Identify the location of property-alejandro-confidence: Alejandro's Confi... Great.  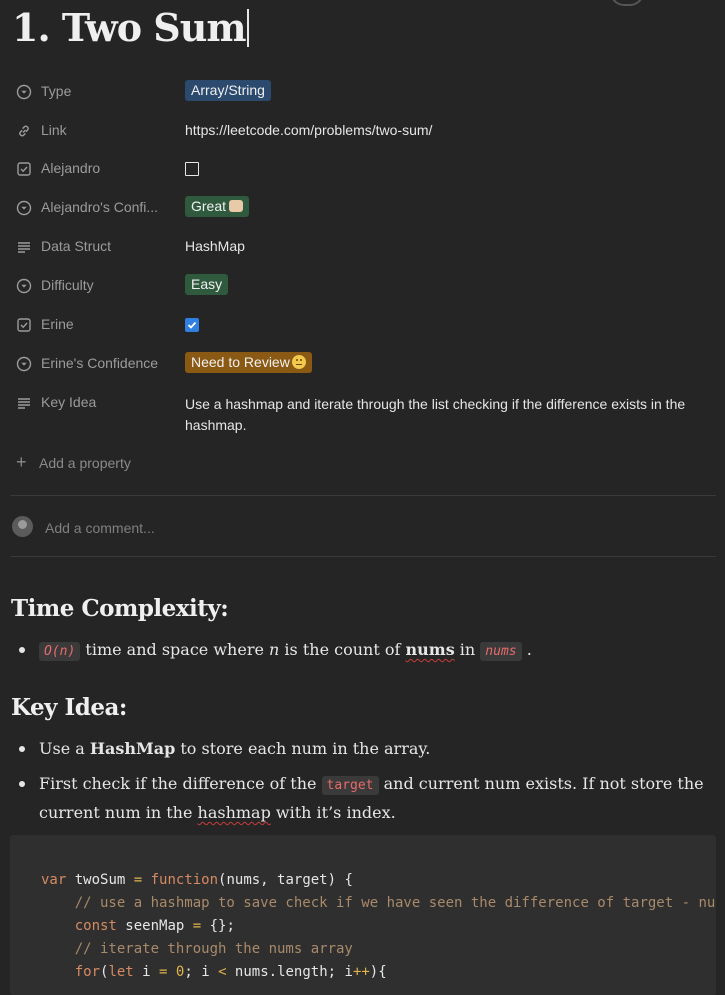
(366, 208).